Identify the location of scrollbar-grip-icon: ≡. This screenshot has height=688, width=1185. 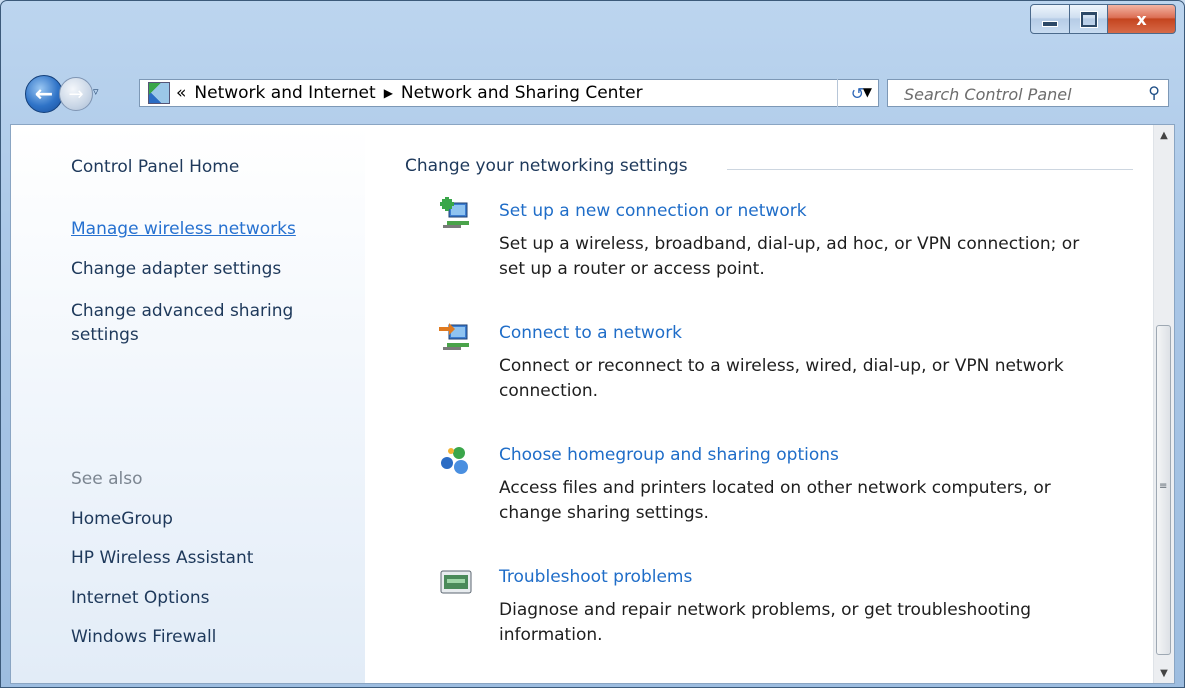
(1163, 486).